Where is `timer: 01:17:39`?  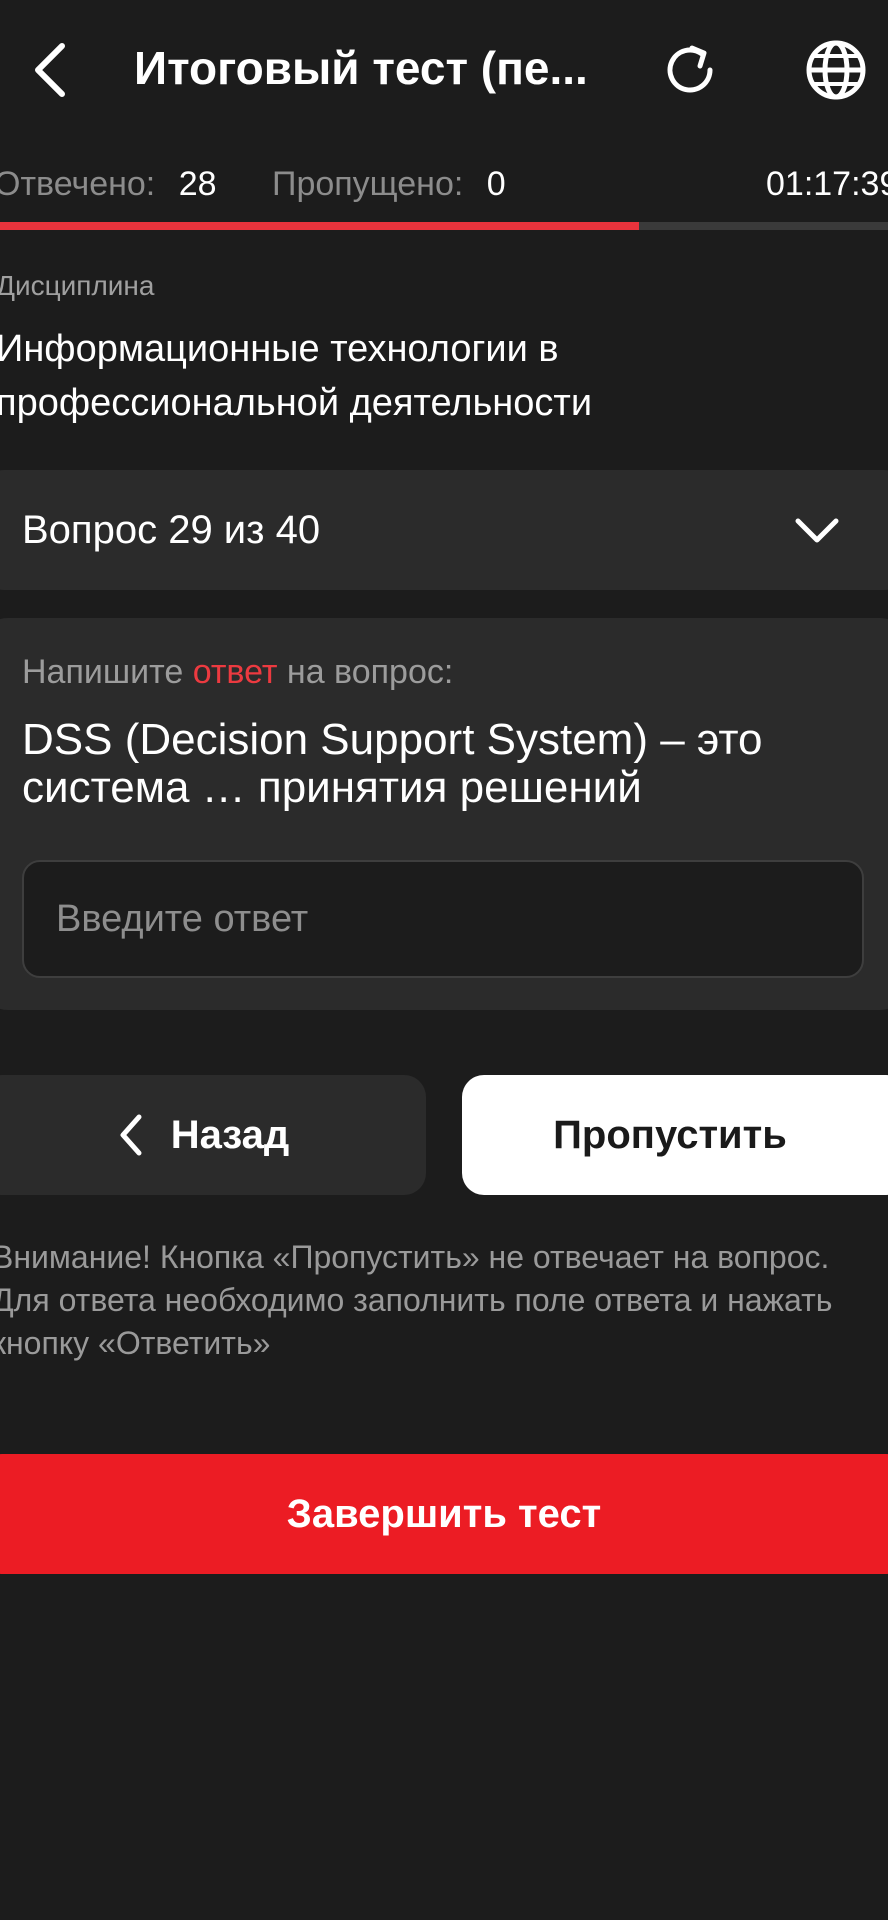
timer: 01:17:39 is located at coordinates (827, 184).